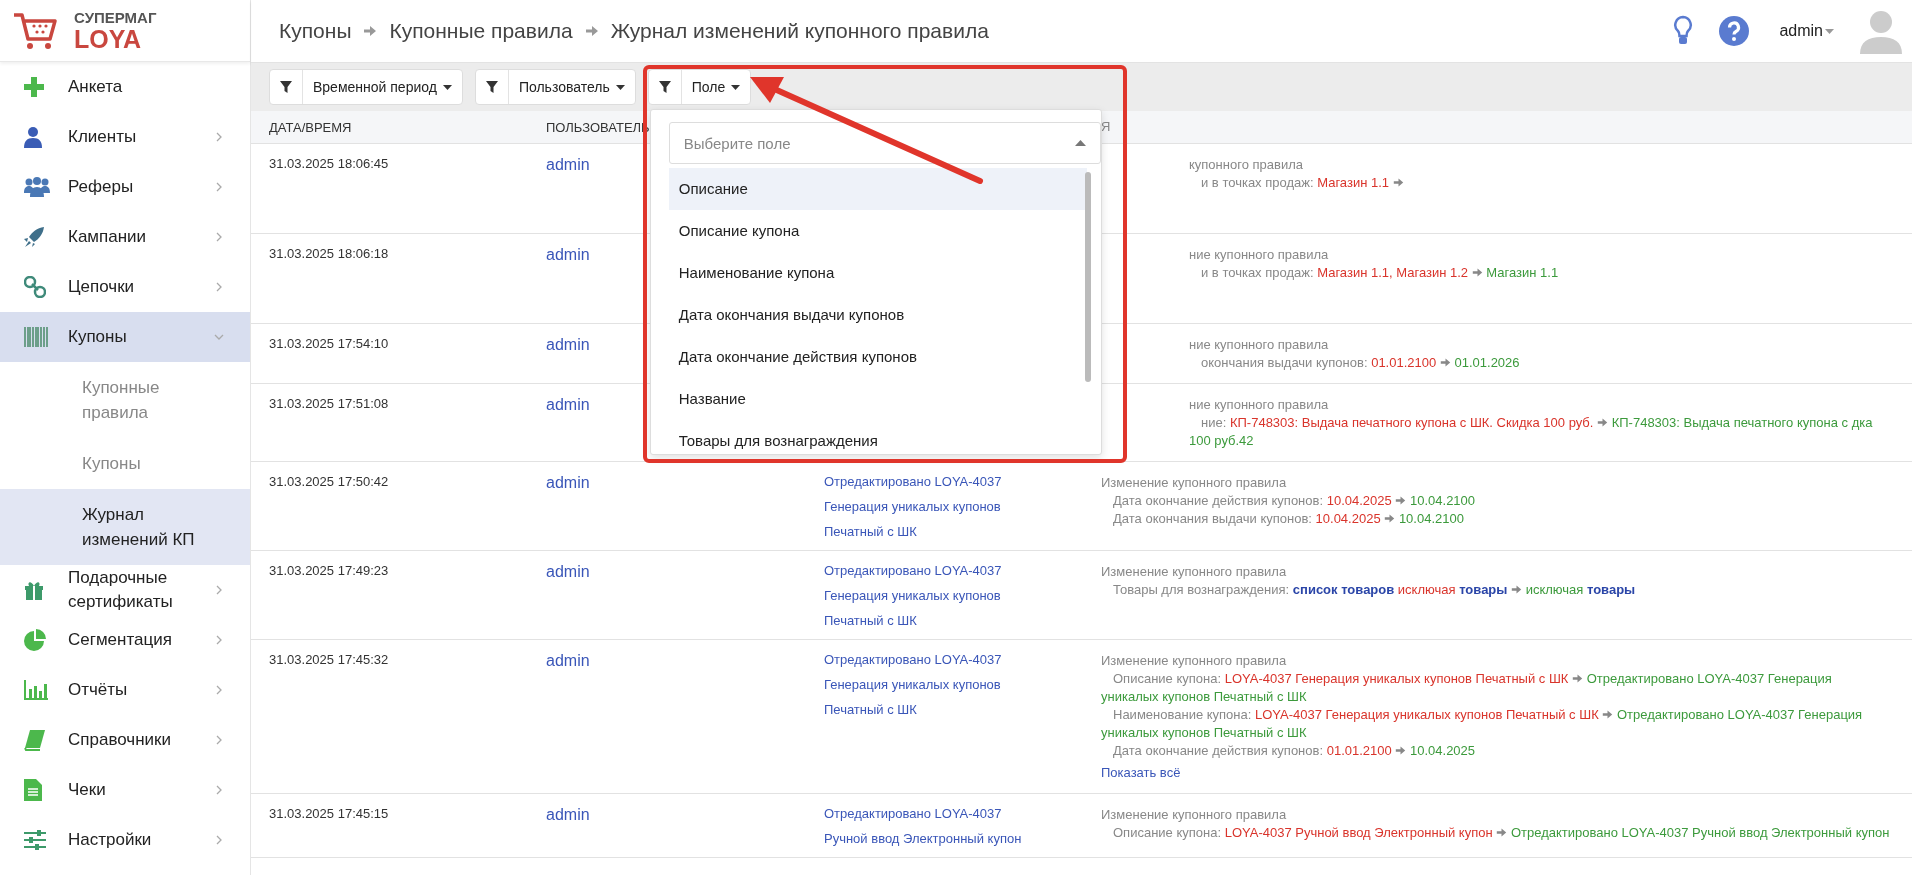 The height and width of the screenshot is (875, 1912). I want to click on filter-dropdown-button: Поле, so click(699, 87).